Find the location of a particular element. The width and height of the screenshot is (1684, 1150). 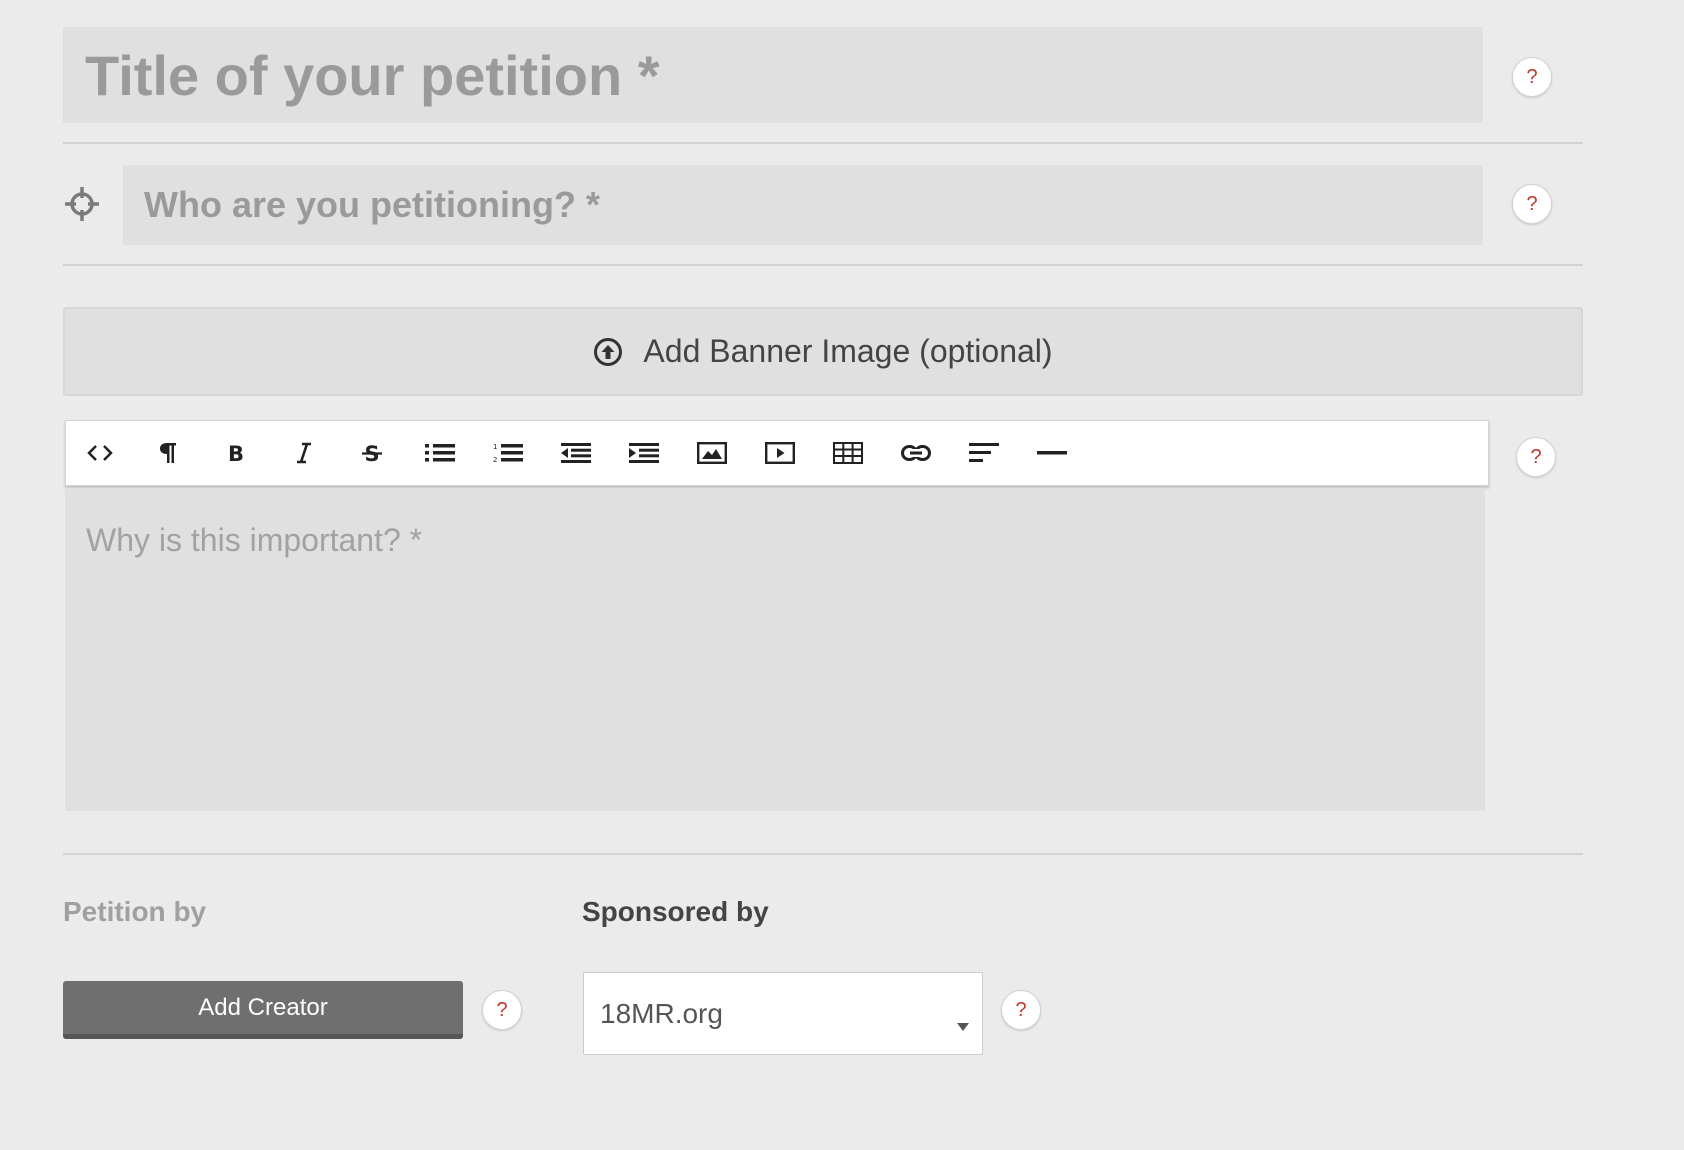

sponsor-help-button: ? is located at coordinates (1021, 1010).